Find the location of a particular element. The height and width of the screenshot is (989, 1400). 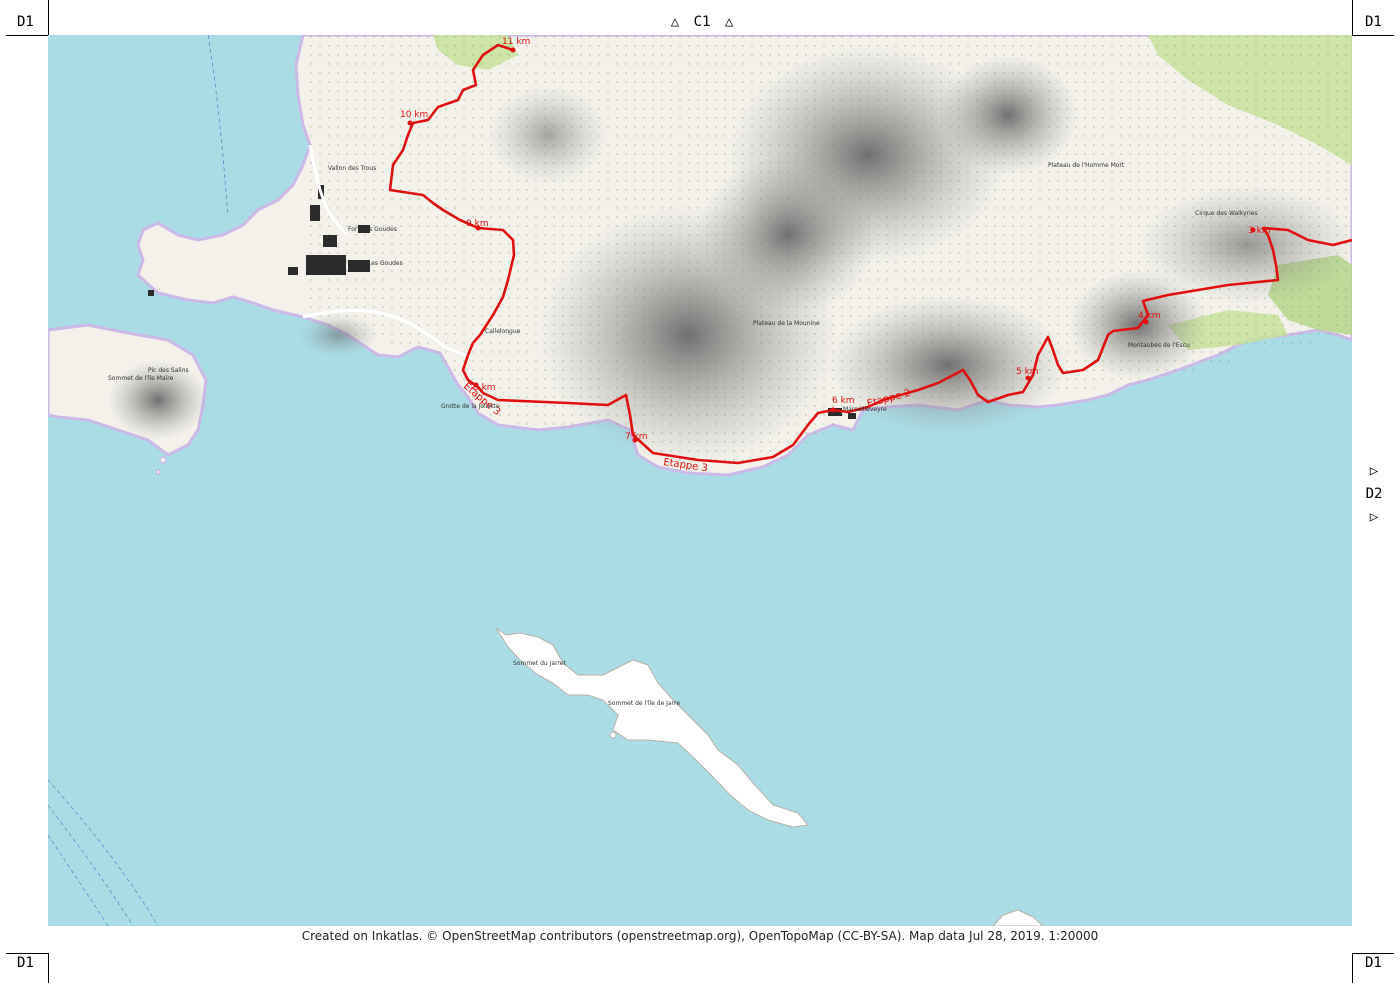

frame-line-top-right is located at coordinates (1373, 35).